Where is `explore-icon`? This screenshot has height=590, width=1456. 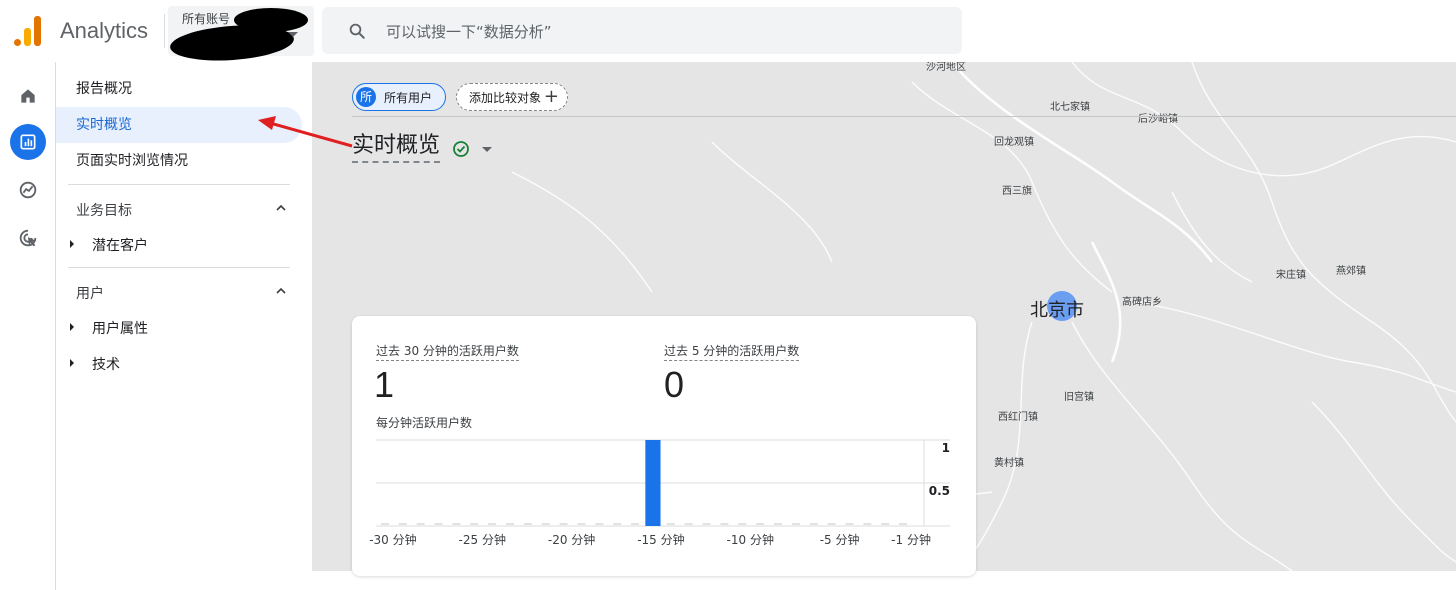 explore-icon is located at coordinates (28, 190).